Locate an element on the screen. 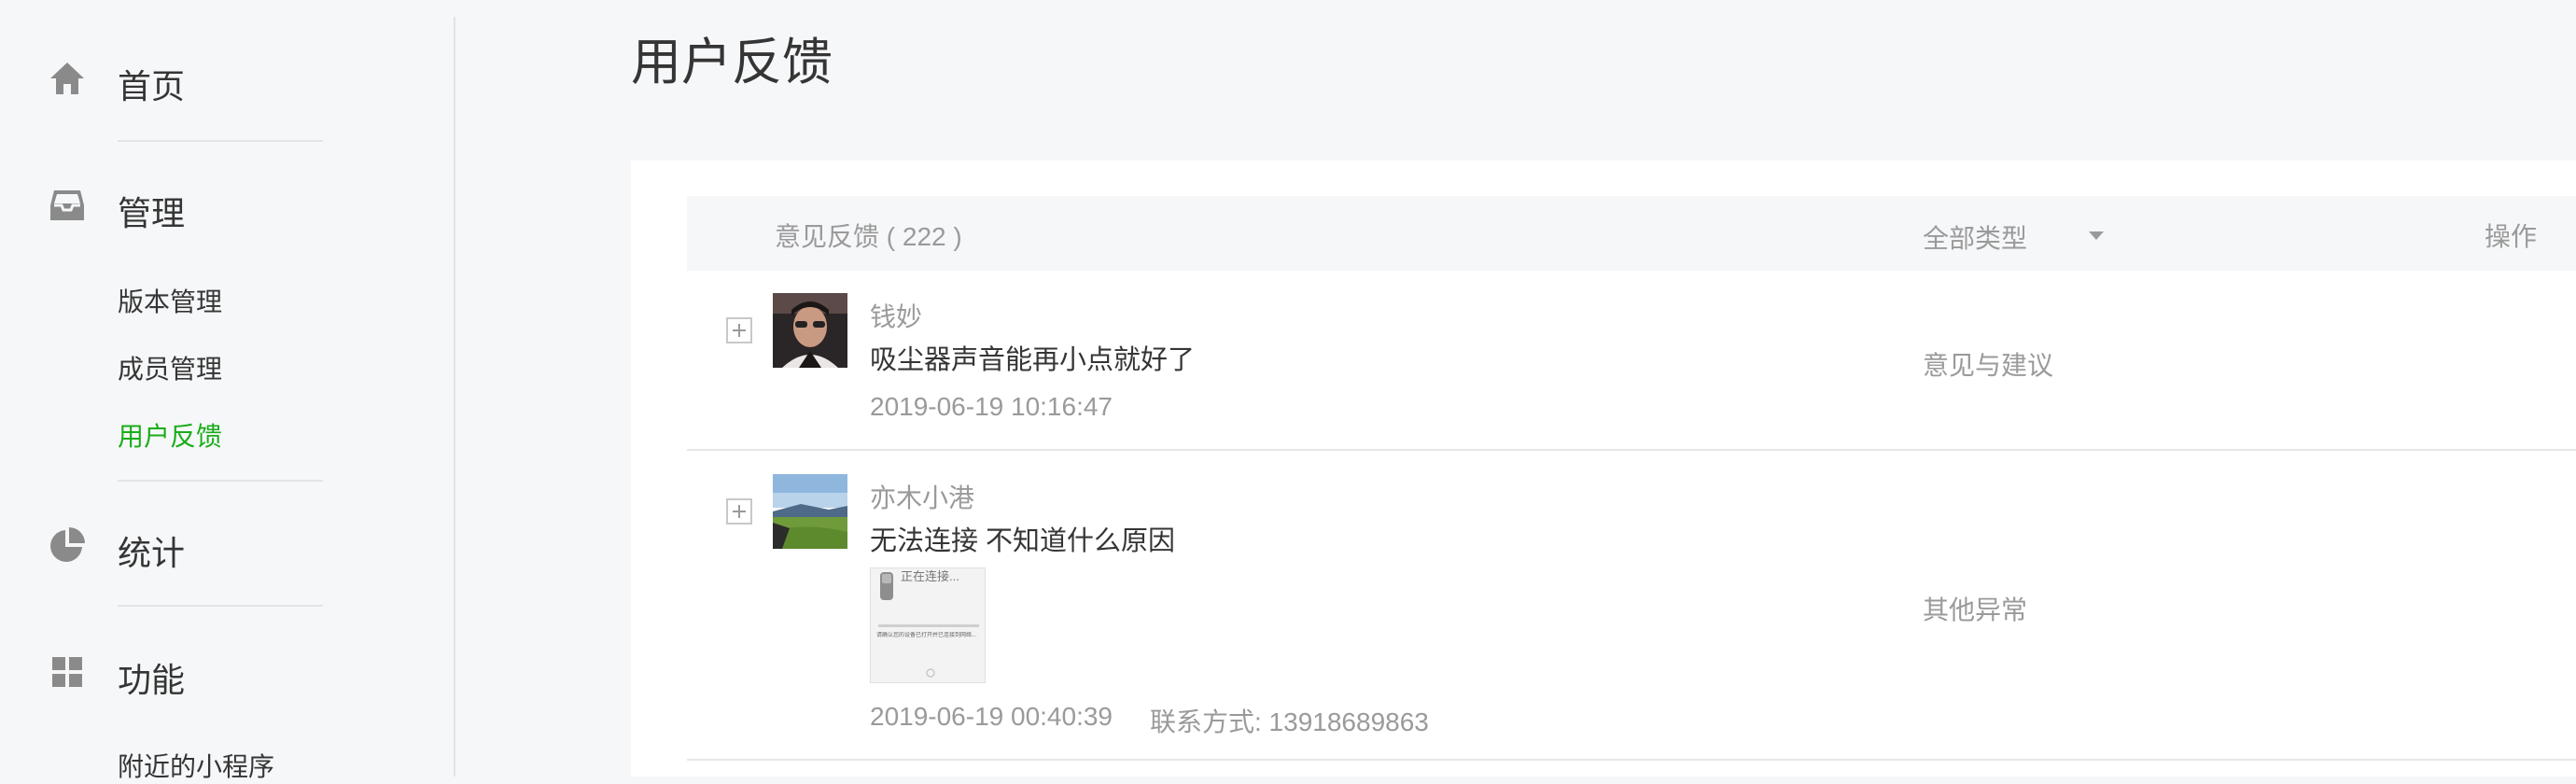 This screenshot has height=784, width=2576. inbox-icon is located at coordinates (67, 205).